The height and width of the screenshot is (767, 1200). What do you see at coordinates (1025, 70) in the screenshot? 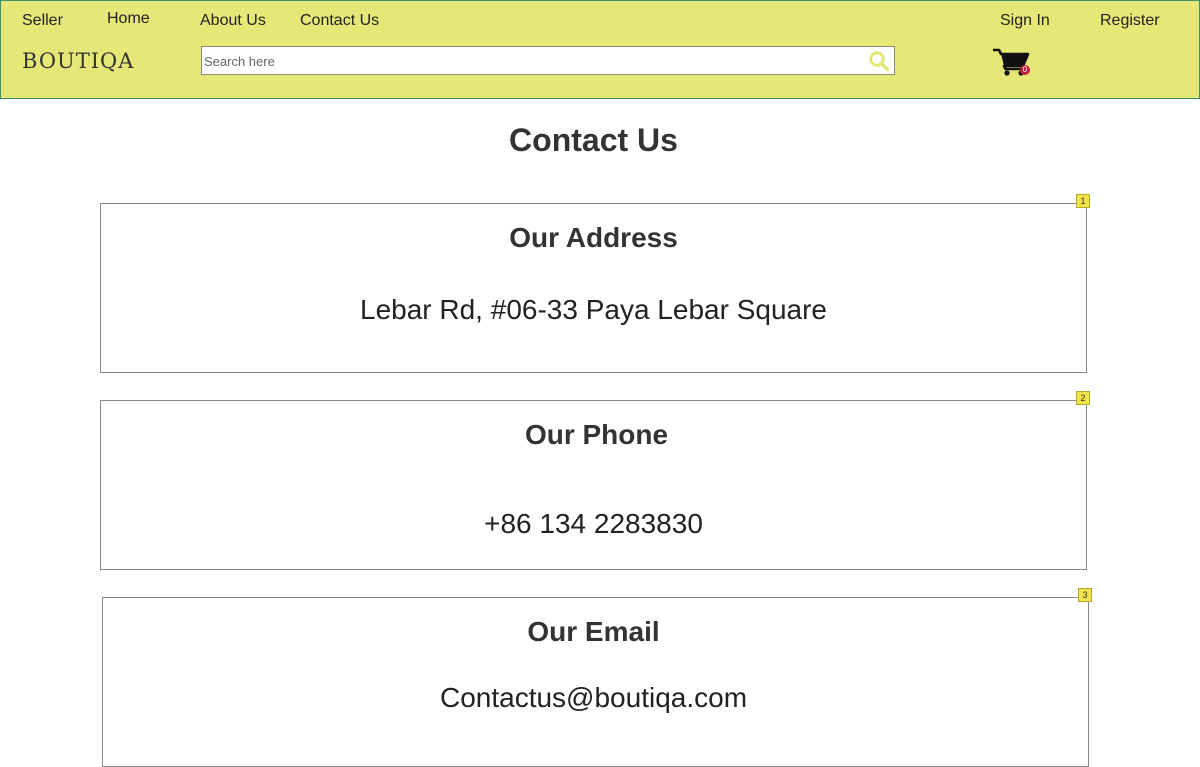
I see `cart-count-badge: 0` at bounding box center [1025, 70].